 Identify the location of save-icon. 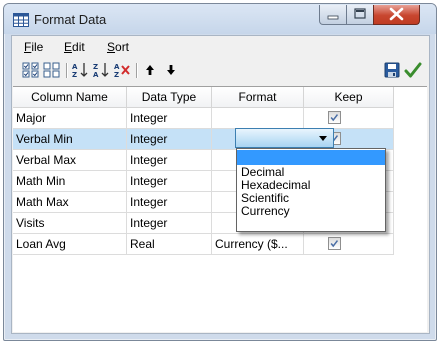
(392, 70).